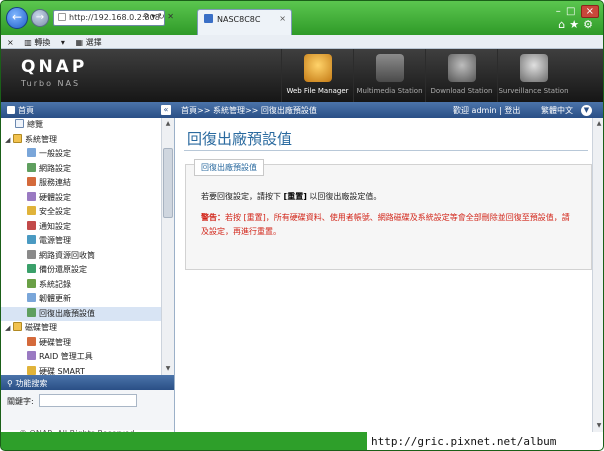  I want to click on tree-item: RAID 管理工具, so click(81, 357).